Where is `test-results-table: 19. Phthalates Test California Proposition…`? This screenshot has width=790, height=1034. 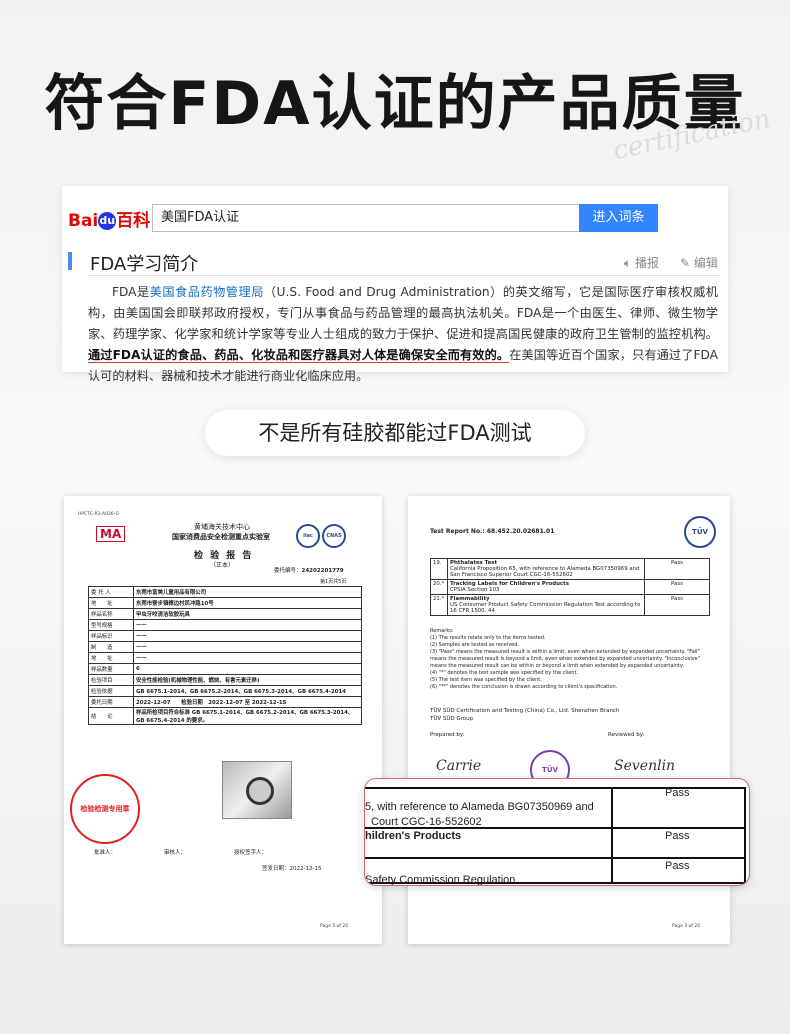 test-results-table: 19. Phthalates Test California Proposition… is located at coordinates (570, 587).